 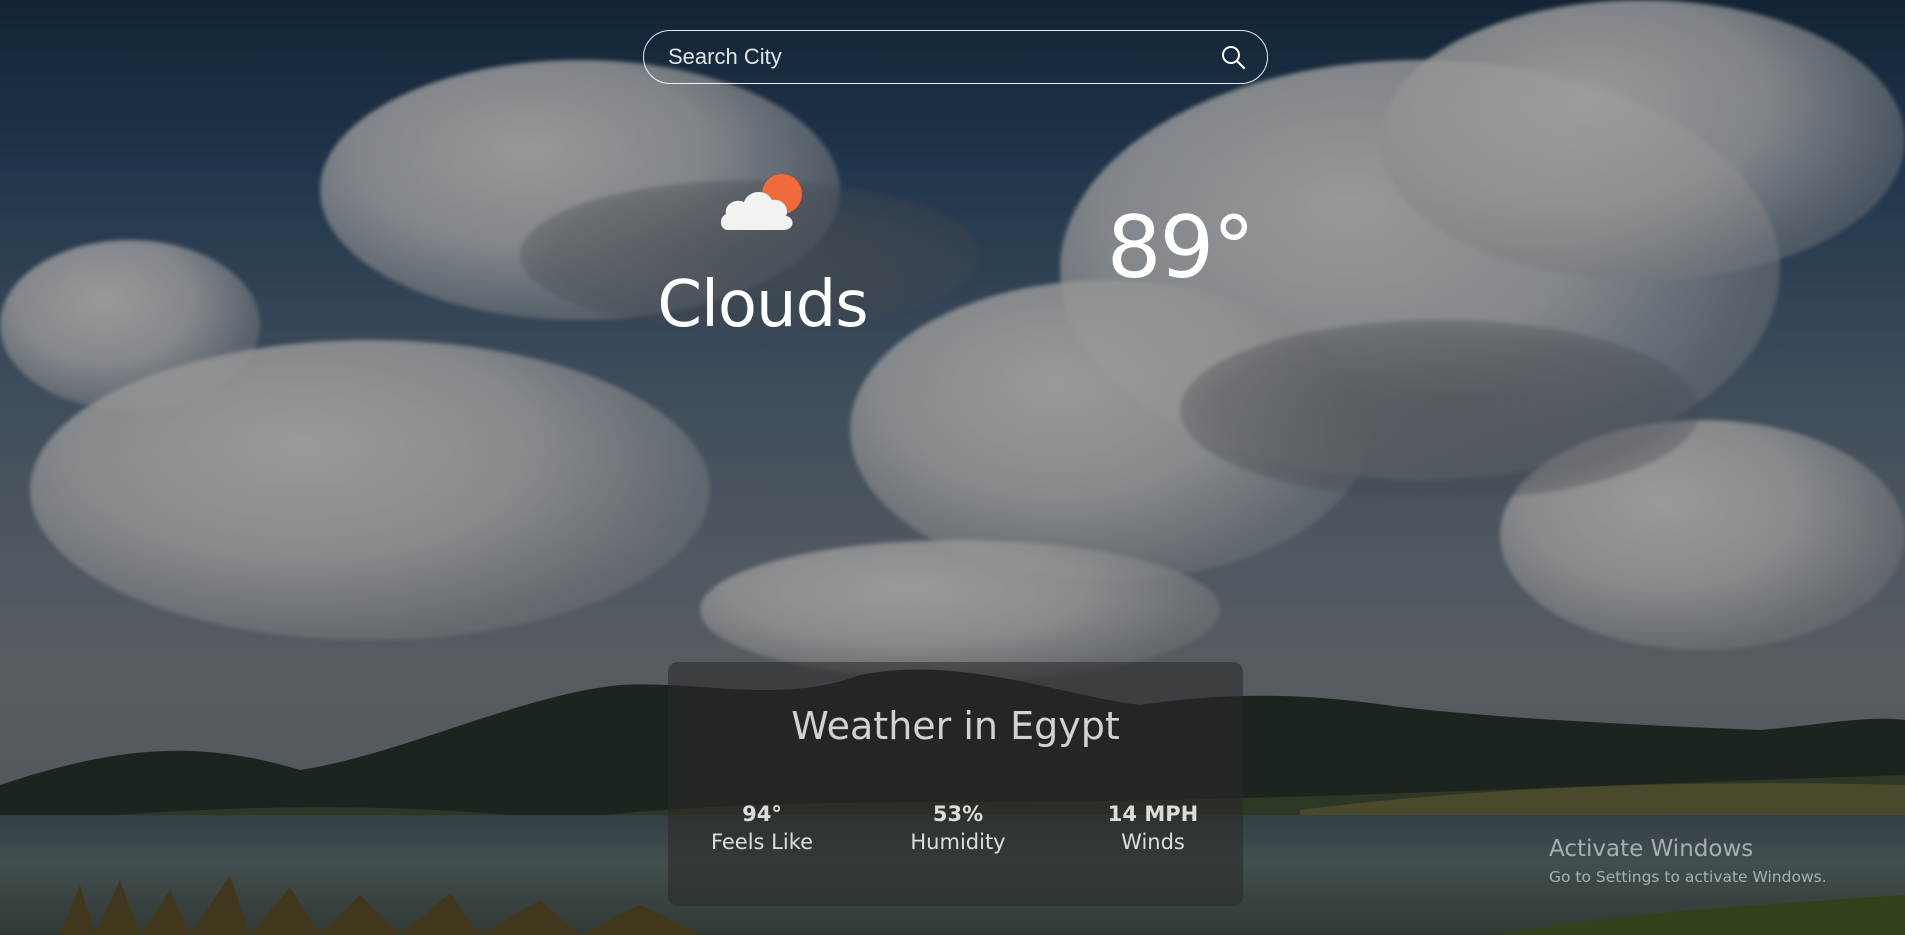 What do you see at coordinates (762, 814) in the screenshot?
I see `feels-like-value: 94°` at bounding box center [762, 814].